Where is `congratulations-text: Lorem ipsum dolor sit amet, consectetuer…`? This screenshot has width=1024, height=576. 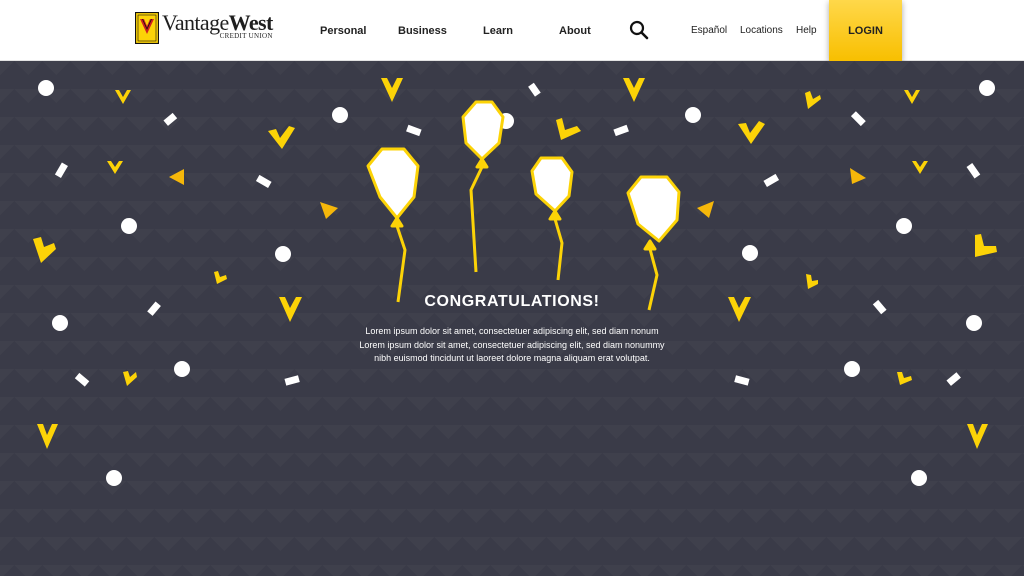 congratulations-text: Lorem ipsum dolor sit amet, consectetuer… is located at coordinates (512, 345).